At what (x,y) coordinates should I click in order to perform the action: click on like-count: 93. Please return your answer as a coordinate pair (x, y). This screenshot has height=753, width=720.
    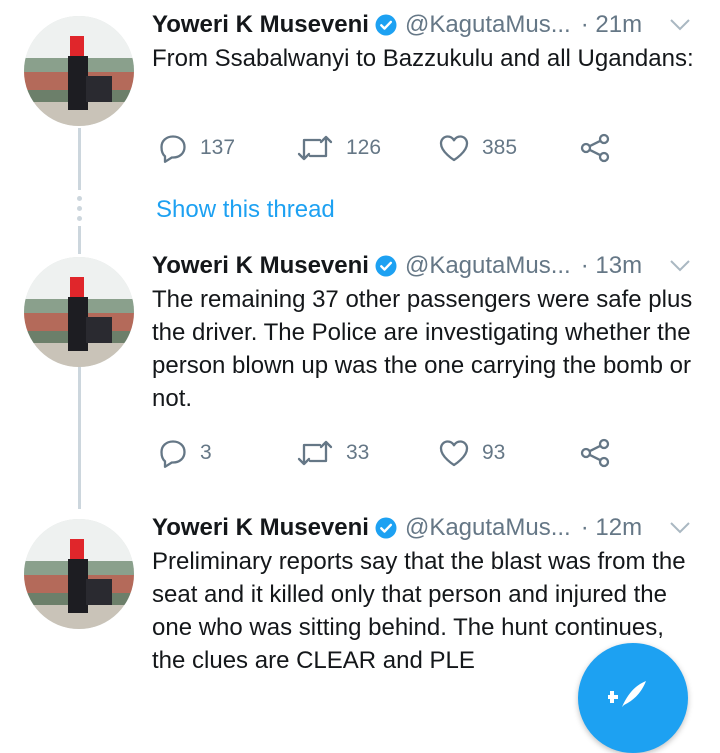
    Looking at the image, I should click on (494, 452).